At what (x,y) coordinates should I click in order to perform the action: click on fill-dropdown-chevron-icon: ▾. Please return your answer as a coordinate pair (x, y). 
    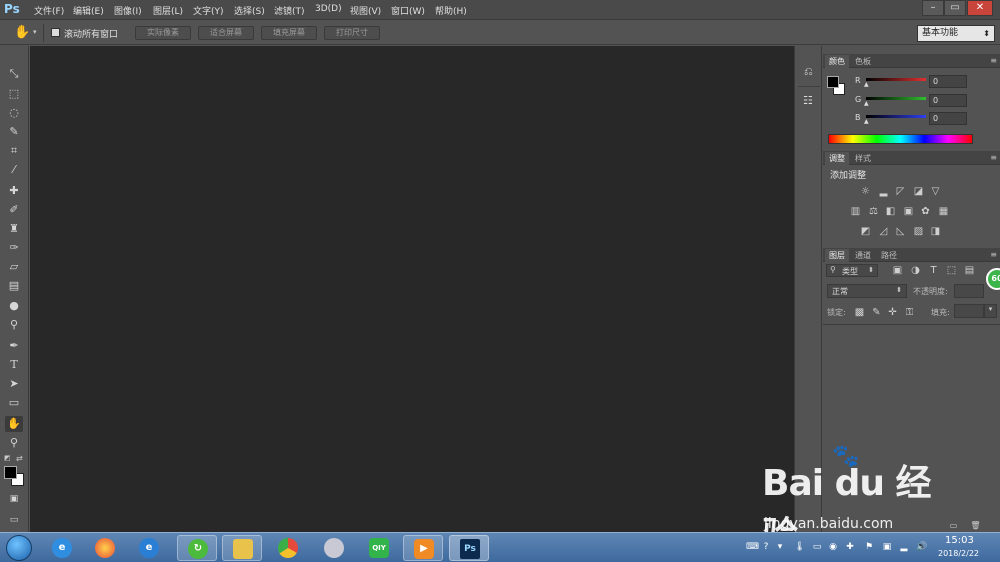
    Looking at the image, I should click on (990, 311).